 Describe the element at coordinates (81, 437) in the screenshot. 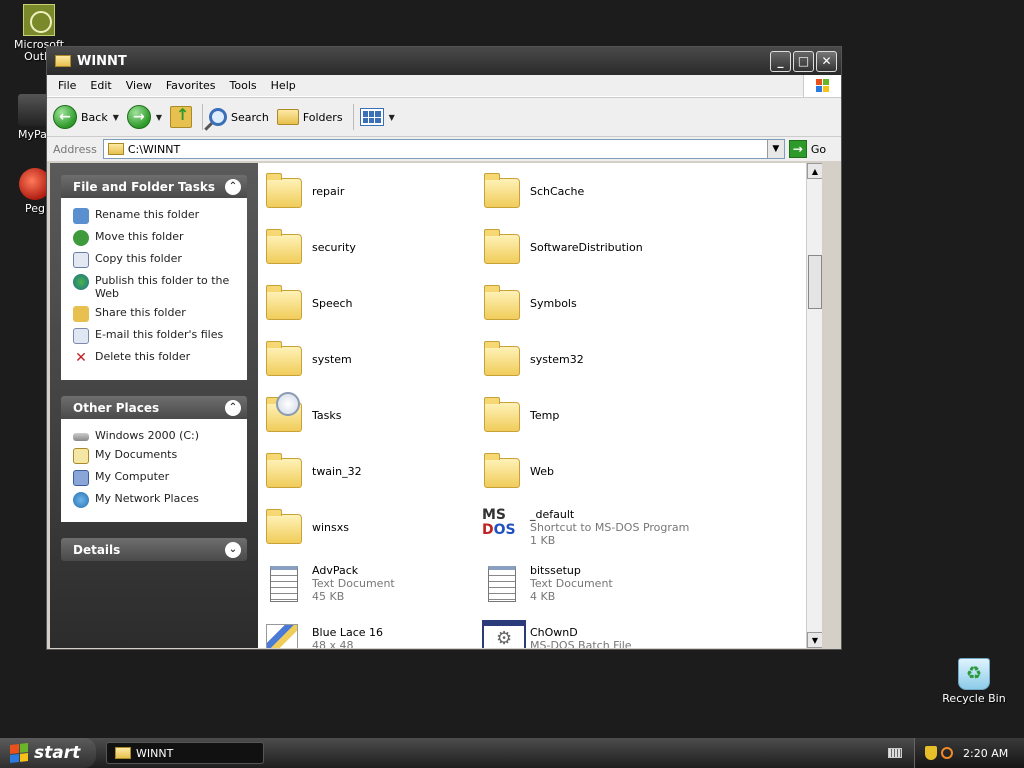

I see `drive-icon` at that location.